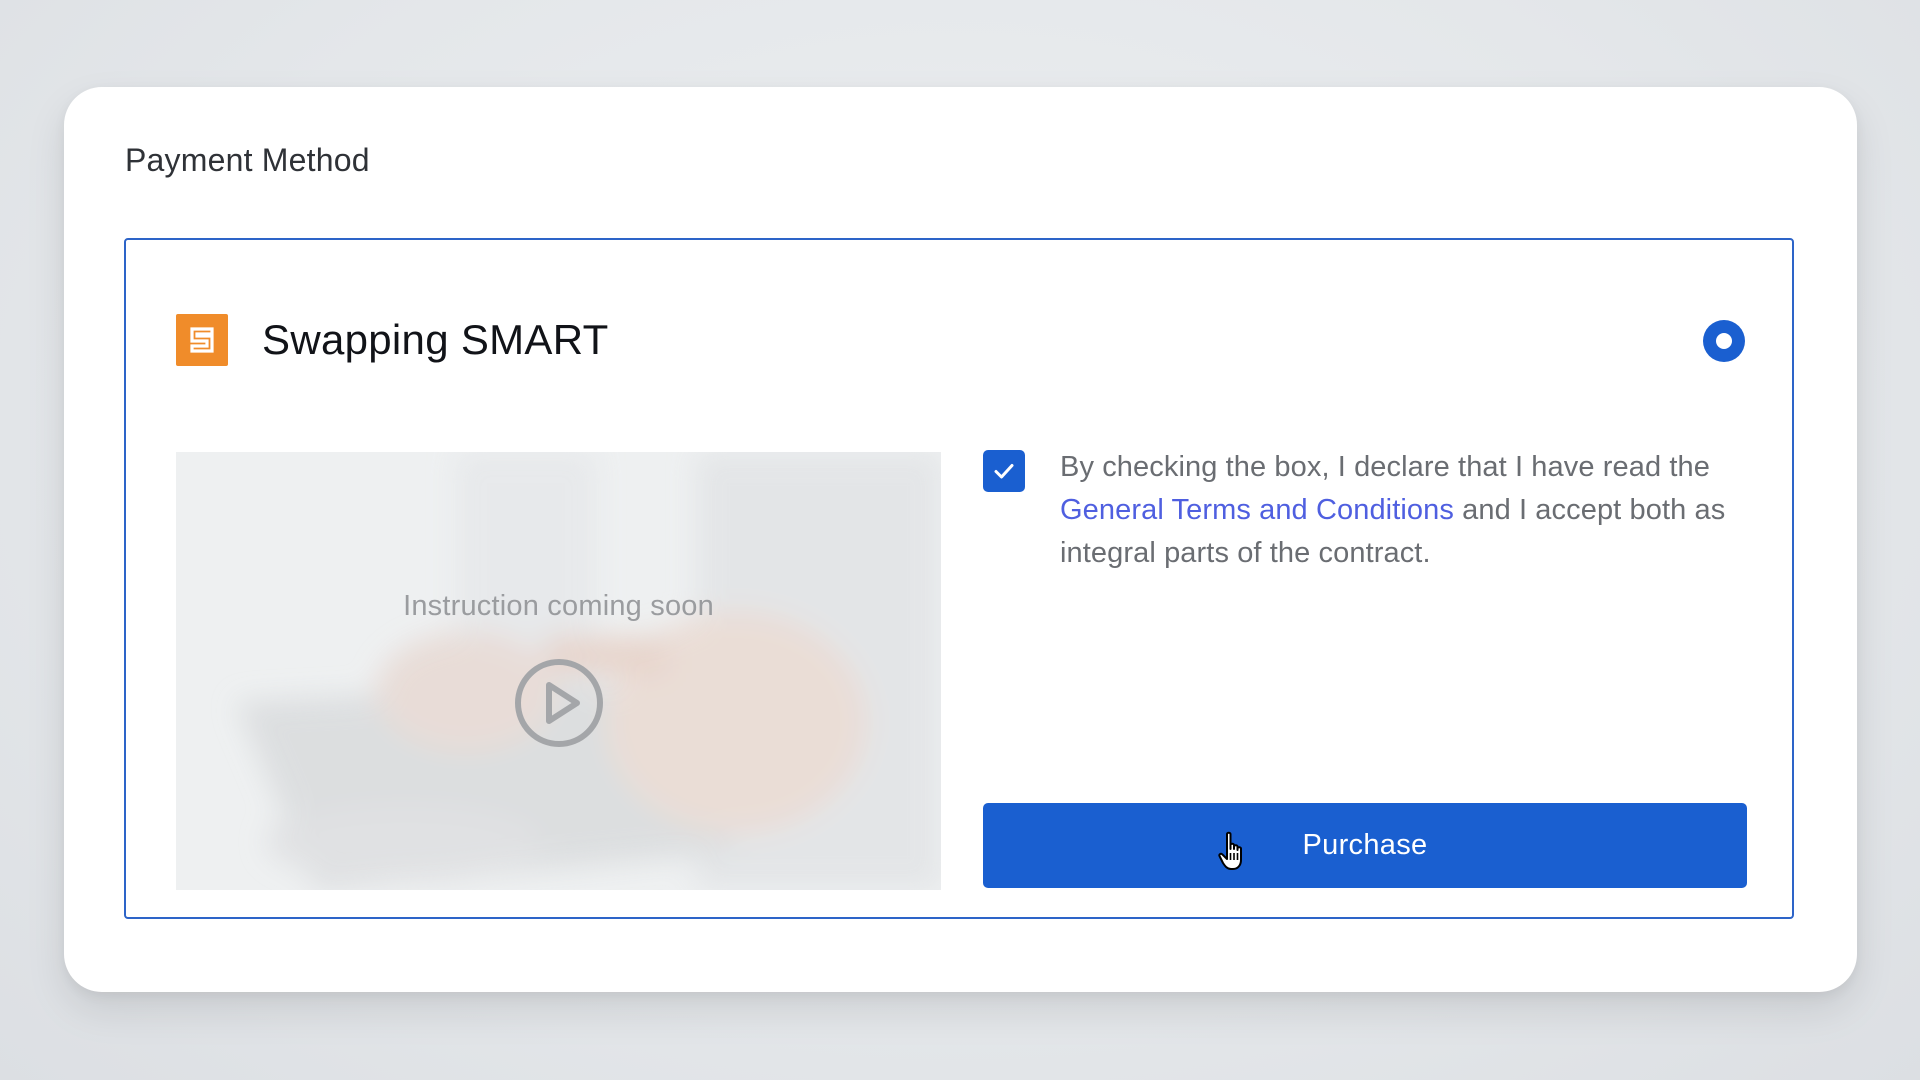  I want to click on play-icon, so click(559, 703).